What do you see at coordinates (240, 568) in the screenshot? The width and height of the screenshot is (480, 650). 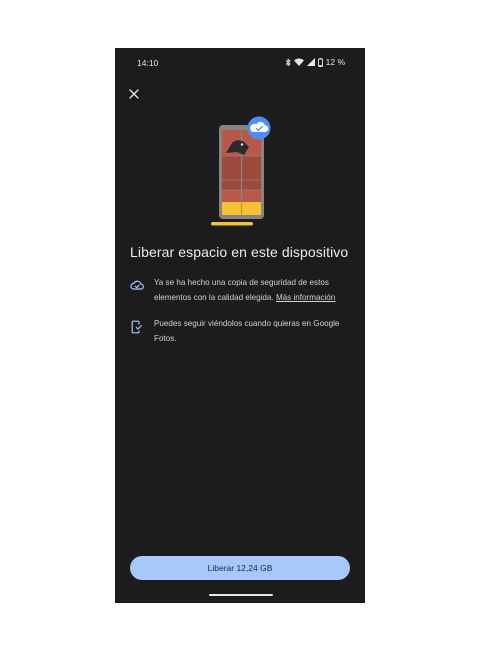 I see `free-up-button: Liberar 12,24 GB` at bounding box center [240, 568].